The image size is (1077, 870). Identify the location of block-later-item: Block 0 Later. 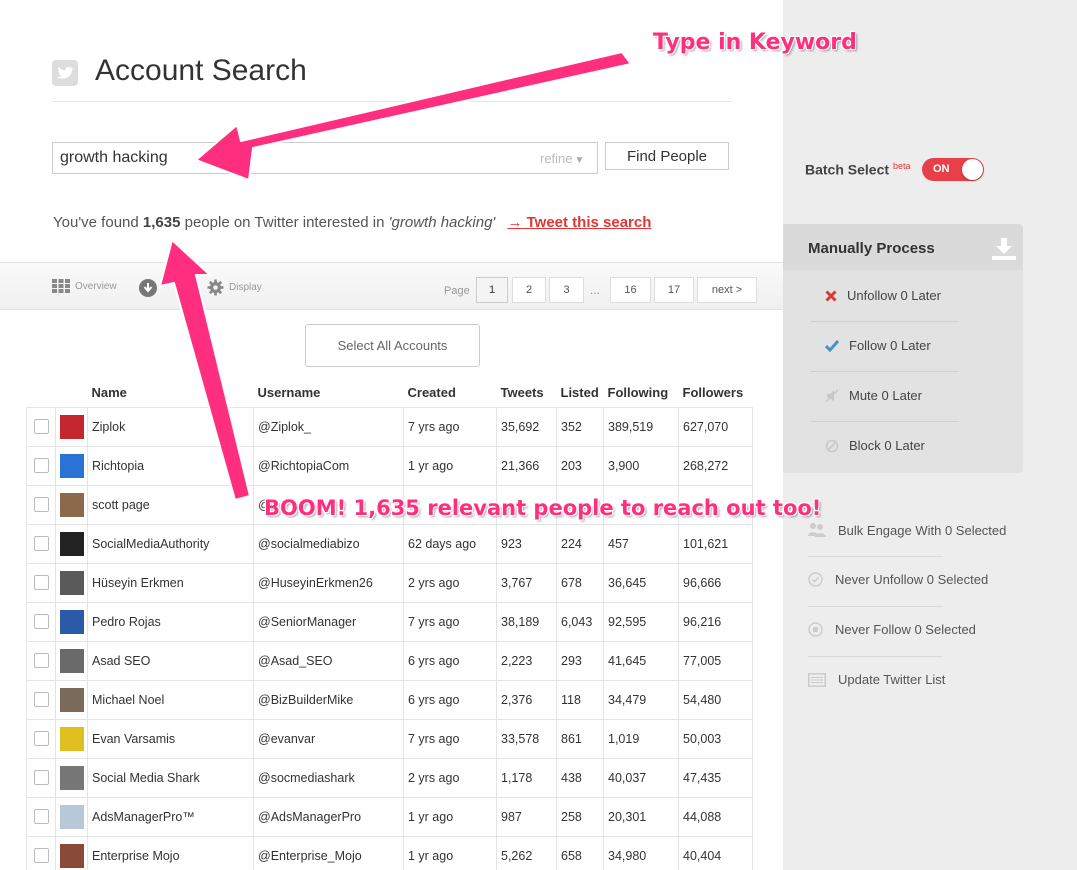
(875, 445).